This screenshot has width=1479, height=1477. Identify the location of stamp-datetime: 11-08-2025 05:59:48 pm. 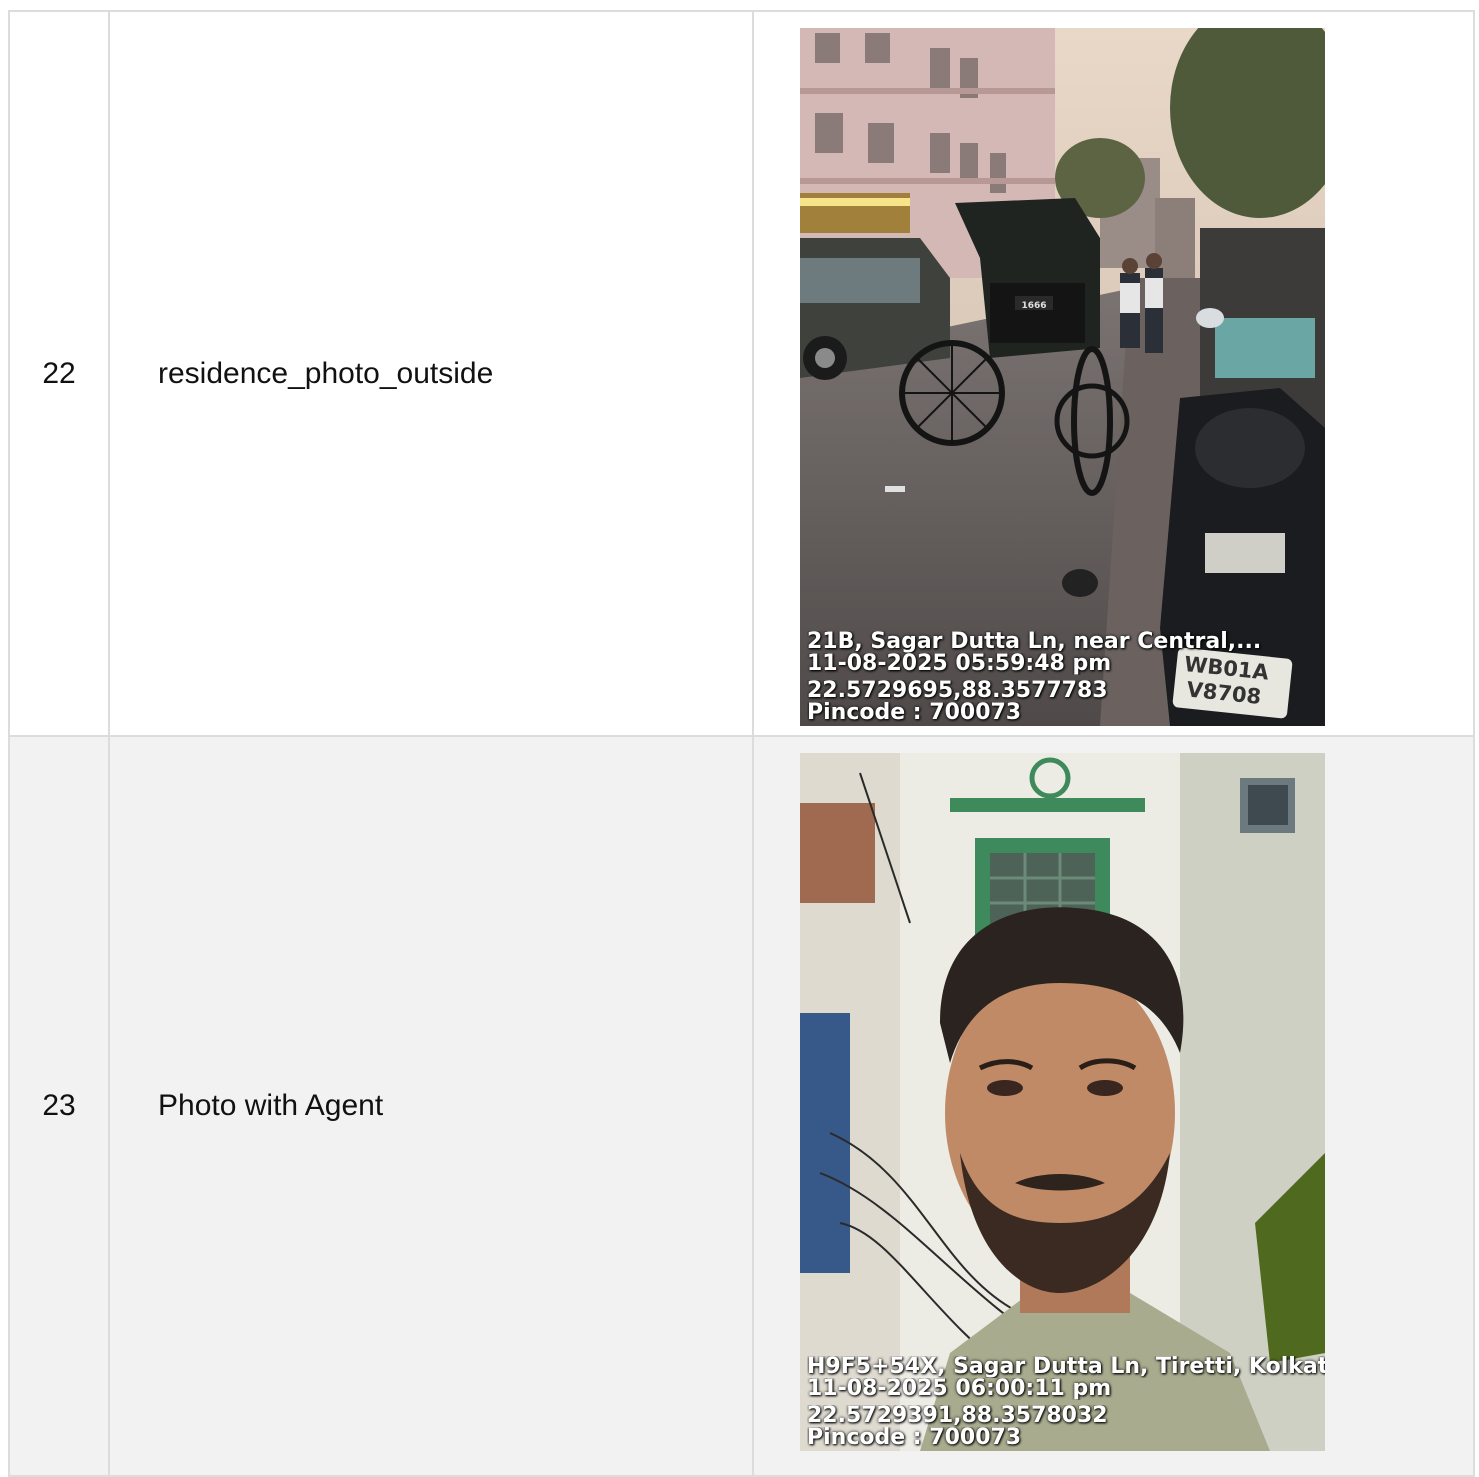
(959, 664).